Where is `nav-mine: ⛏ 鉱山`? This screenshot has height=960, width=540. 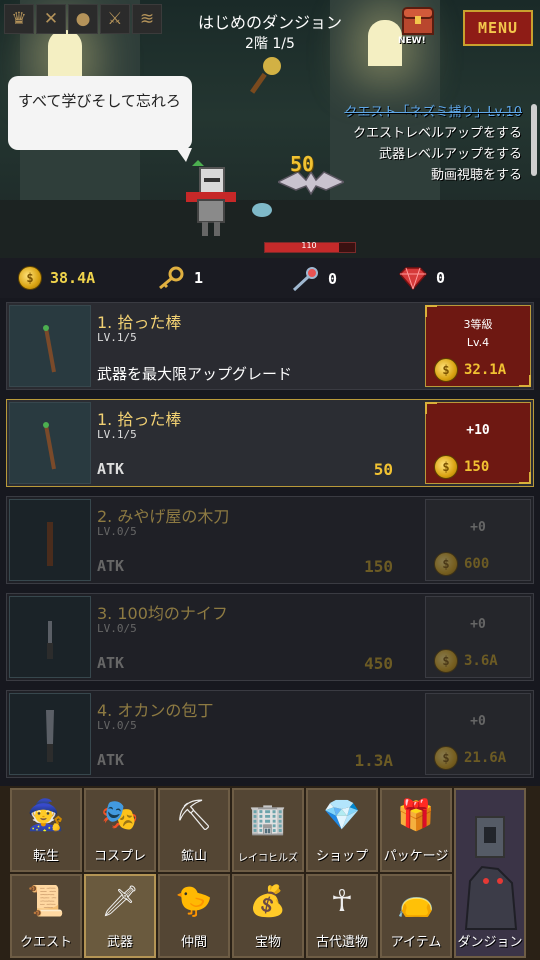 nav-mine: ⛏ 鉱山 is located at coordinates (194, 830).